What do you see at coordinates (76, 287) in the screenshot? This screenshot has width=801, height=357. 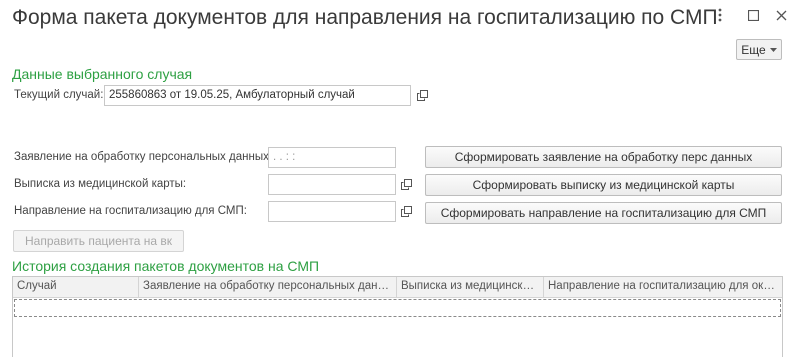 I see `column-header-case: Случай` at bounding box center [76, 287].